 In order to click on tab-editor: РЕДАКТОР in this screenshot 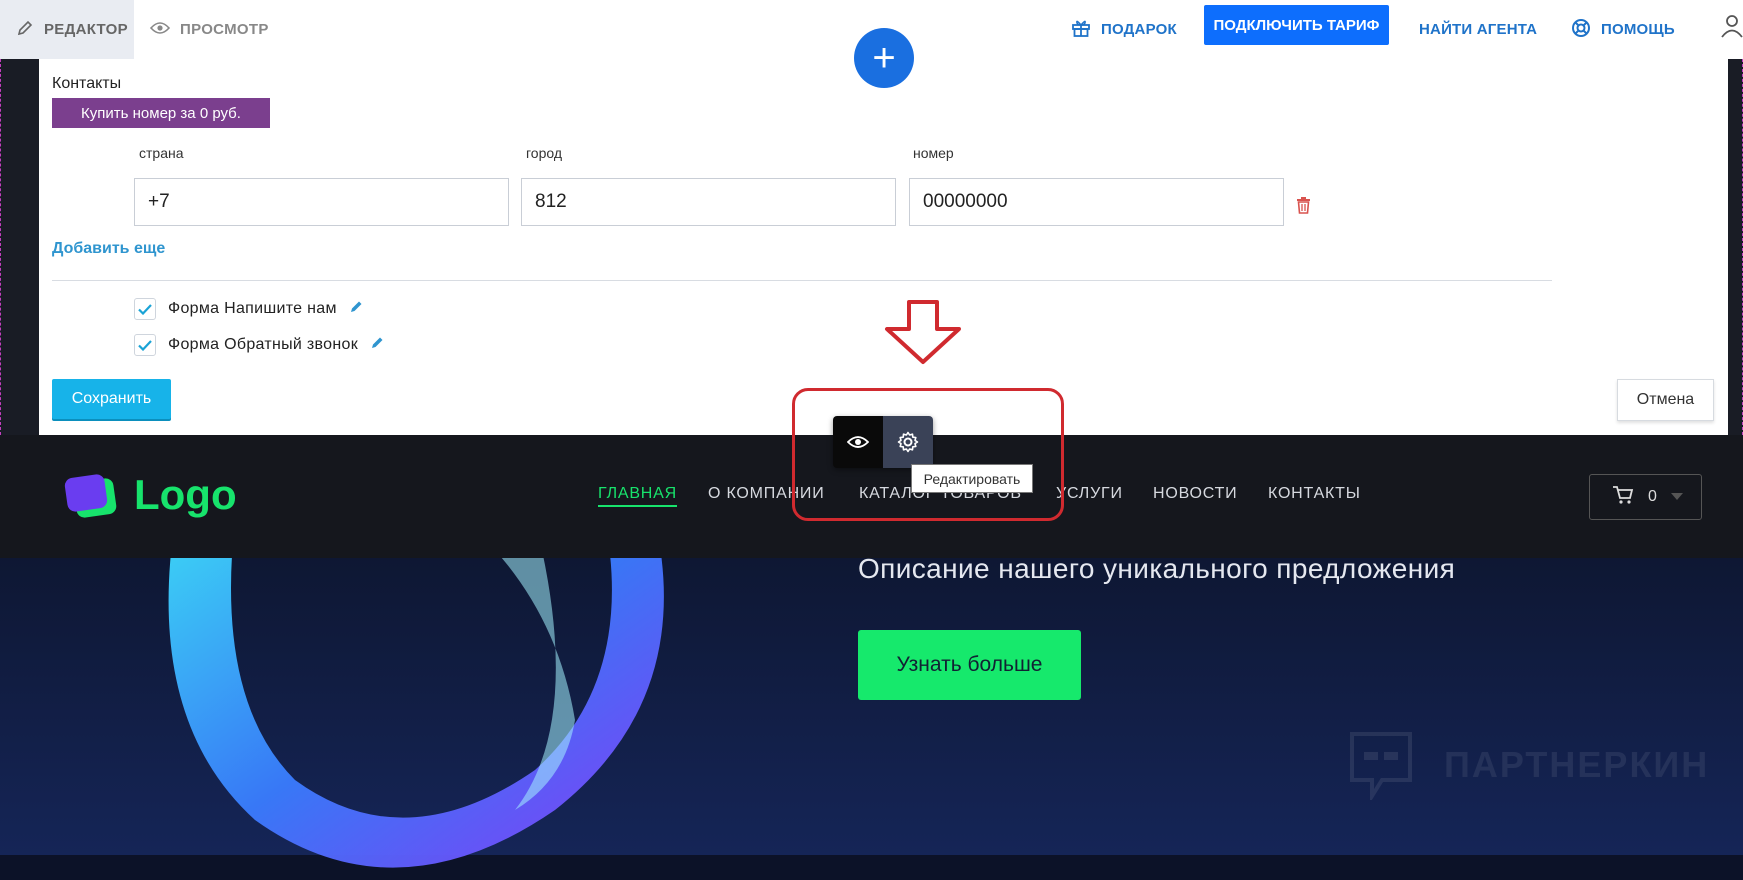, I will do `click(67, 29)`.